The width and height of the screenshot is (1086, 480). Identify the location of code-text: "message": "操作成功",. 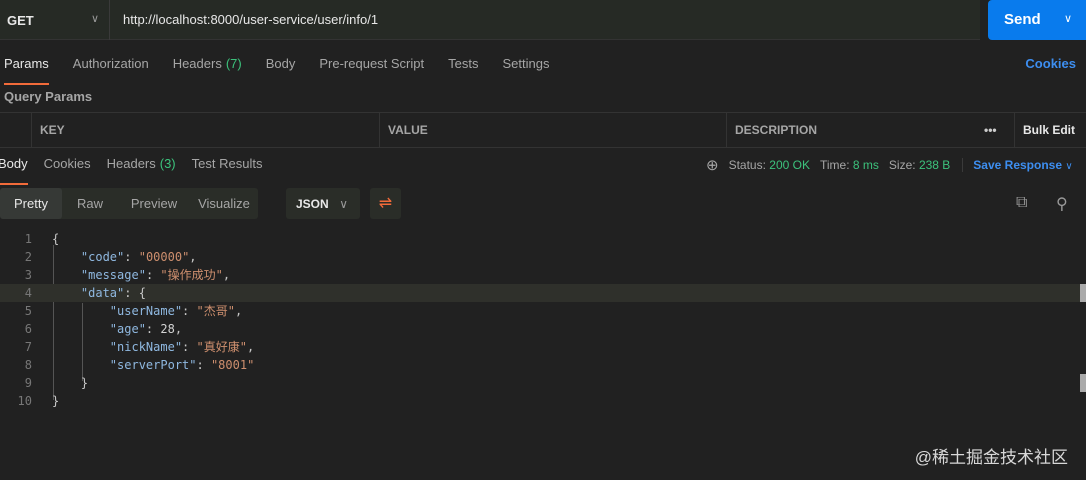
(141, 275).